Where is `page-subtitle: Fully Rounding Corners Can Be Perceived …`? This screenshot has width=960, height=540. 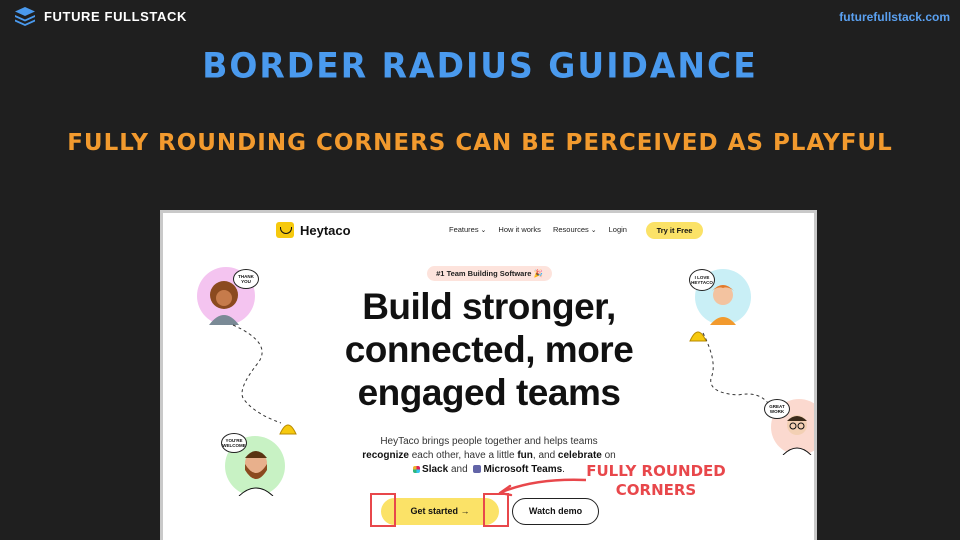 page-subtitle: Fully Rounding Corners Can Be Perceived … is located at coordinates (480, 143).